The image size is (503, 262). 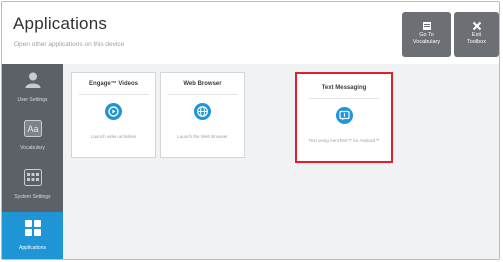 I want to click on close-icon, so click(x=476, y=24).